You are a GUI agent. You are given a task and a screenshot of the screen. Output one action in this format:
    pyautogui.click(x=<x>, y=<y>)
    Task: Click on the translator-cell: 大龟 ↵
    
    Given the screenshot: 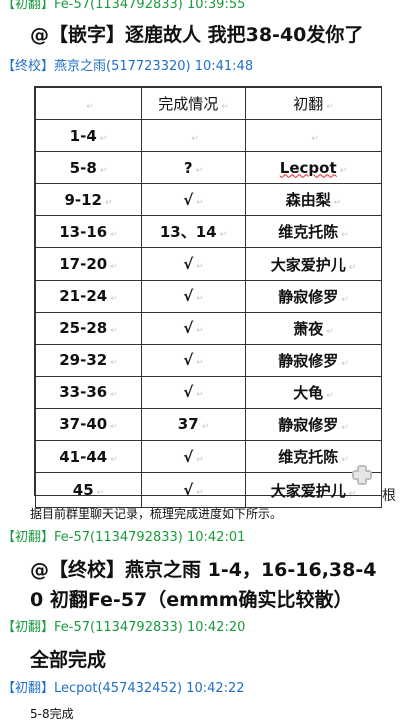 What is the action you would take?
    pyautogui.click(x=313, y=392)
    